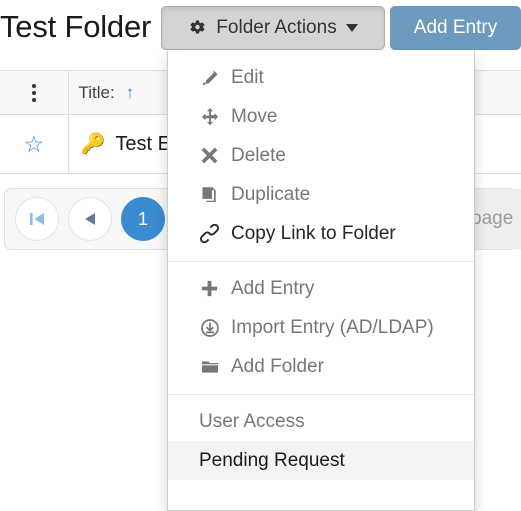  I want to click on folder-actions-label: Folder Actions, so click(276, 27).